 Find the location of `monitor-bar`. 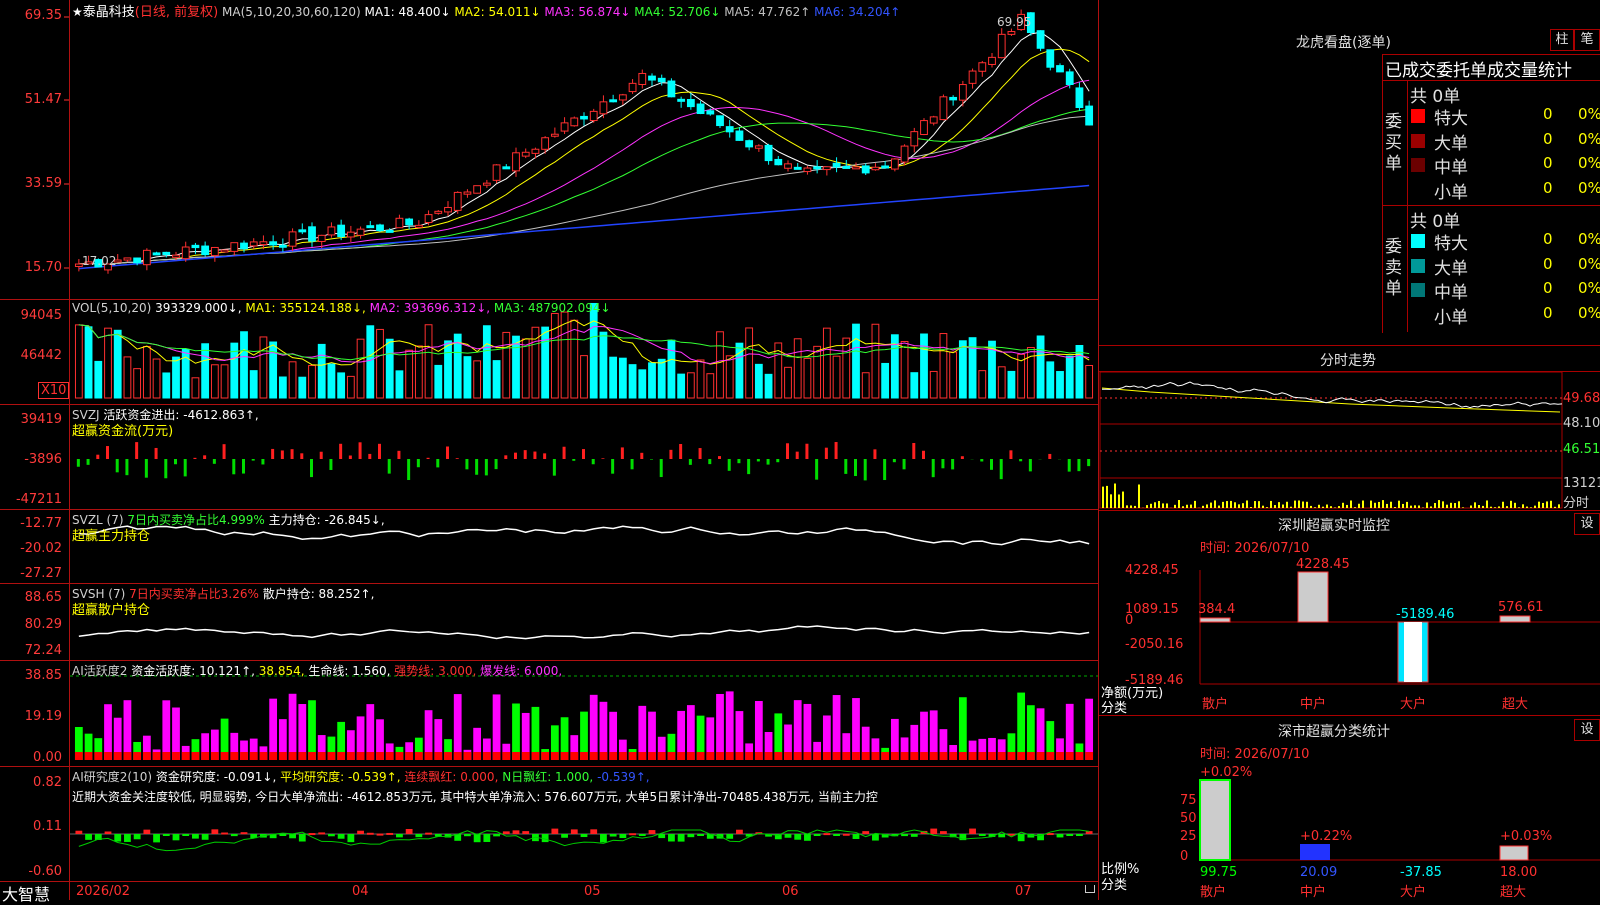

monitor-bar is located at coordinates (1215, 620).